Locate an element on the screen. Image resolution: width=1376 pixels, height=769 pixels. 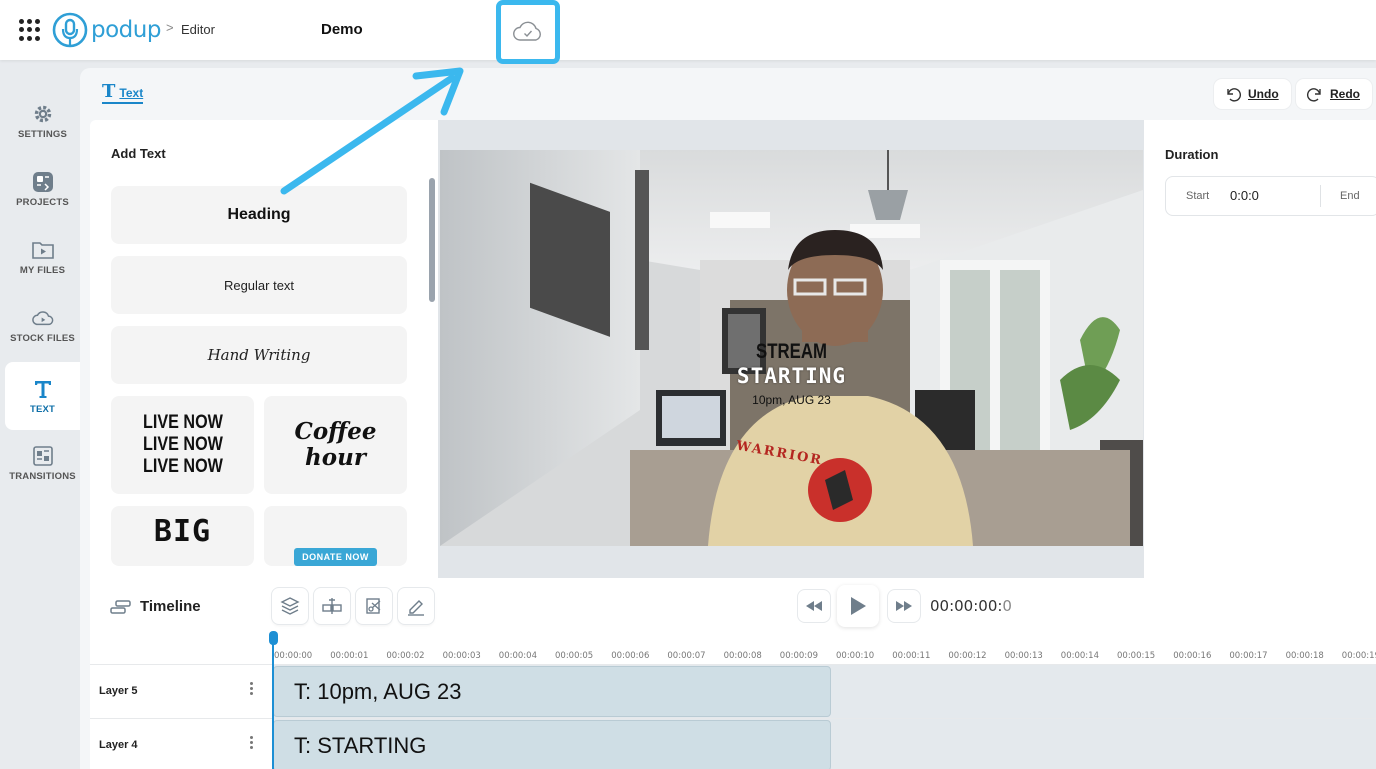
cut-icon is located at coordinates (373, 606).